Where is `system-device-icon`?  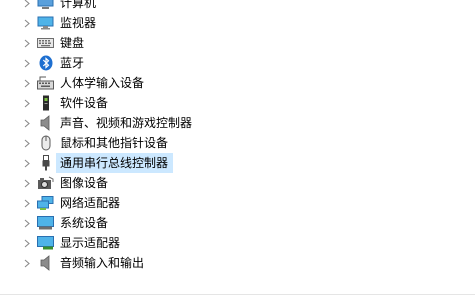 system-device-icon is located at coordinates (45, 223).